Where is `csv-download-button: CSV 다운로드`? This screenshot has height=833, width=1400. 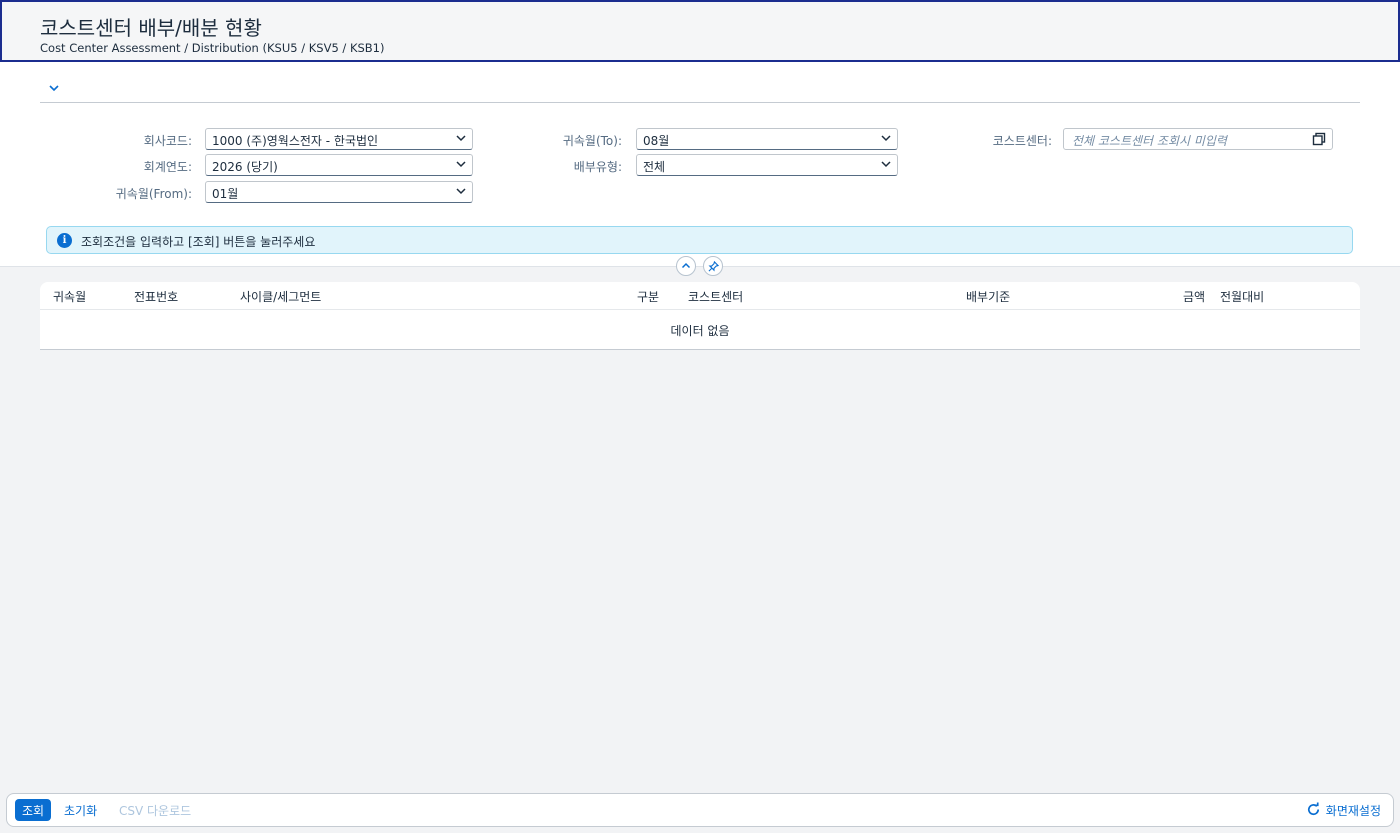 csv-download-button: CSV 다운로드 is located at coordinates (155, 810).